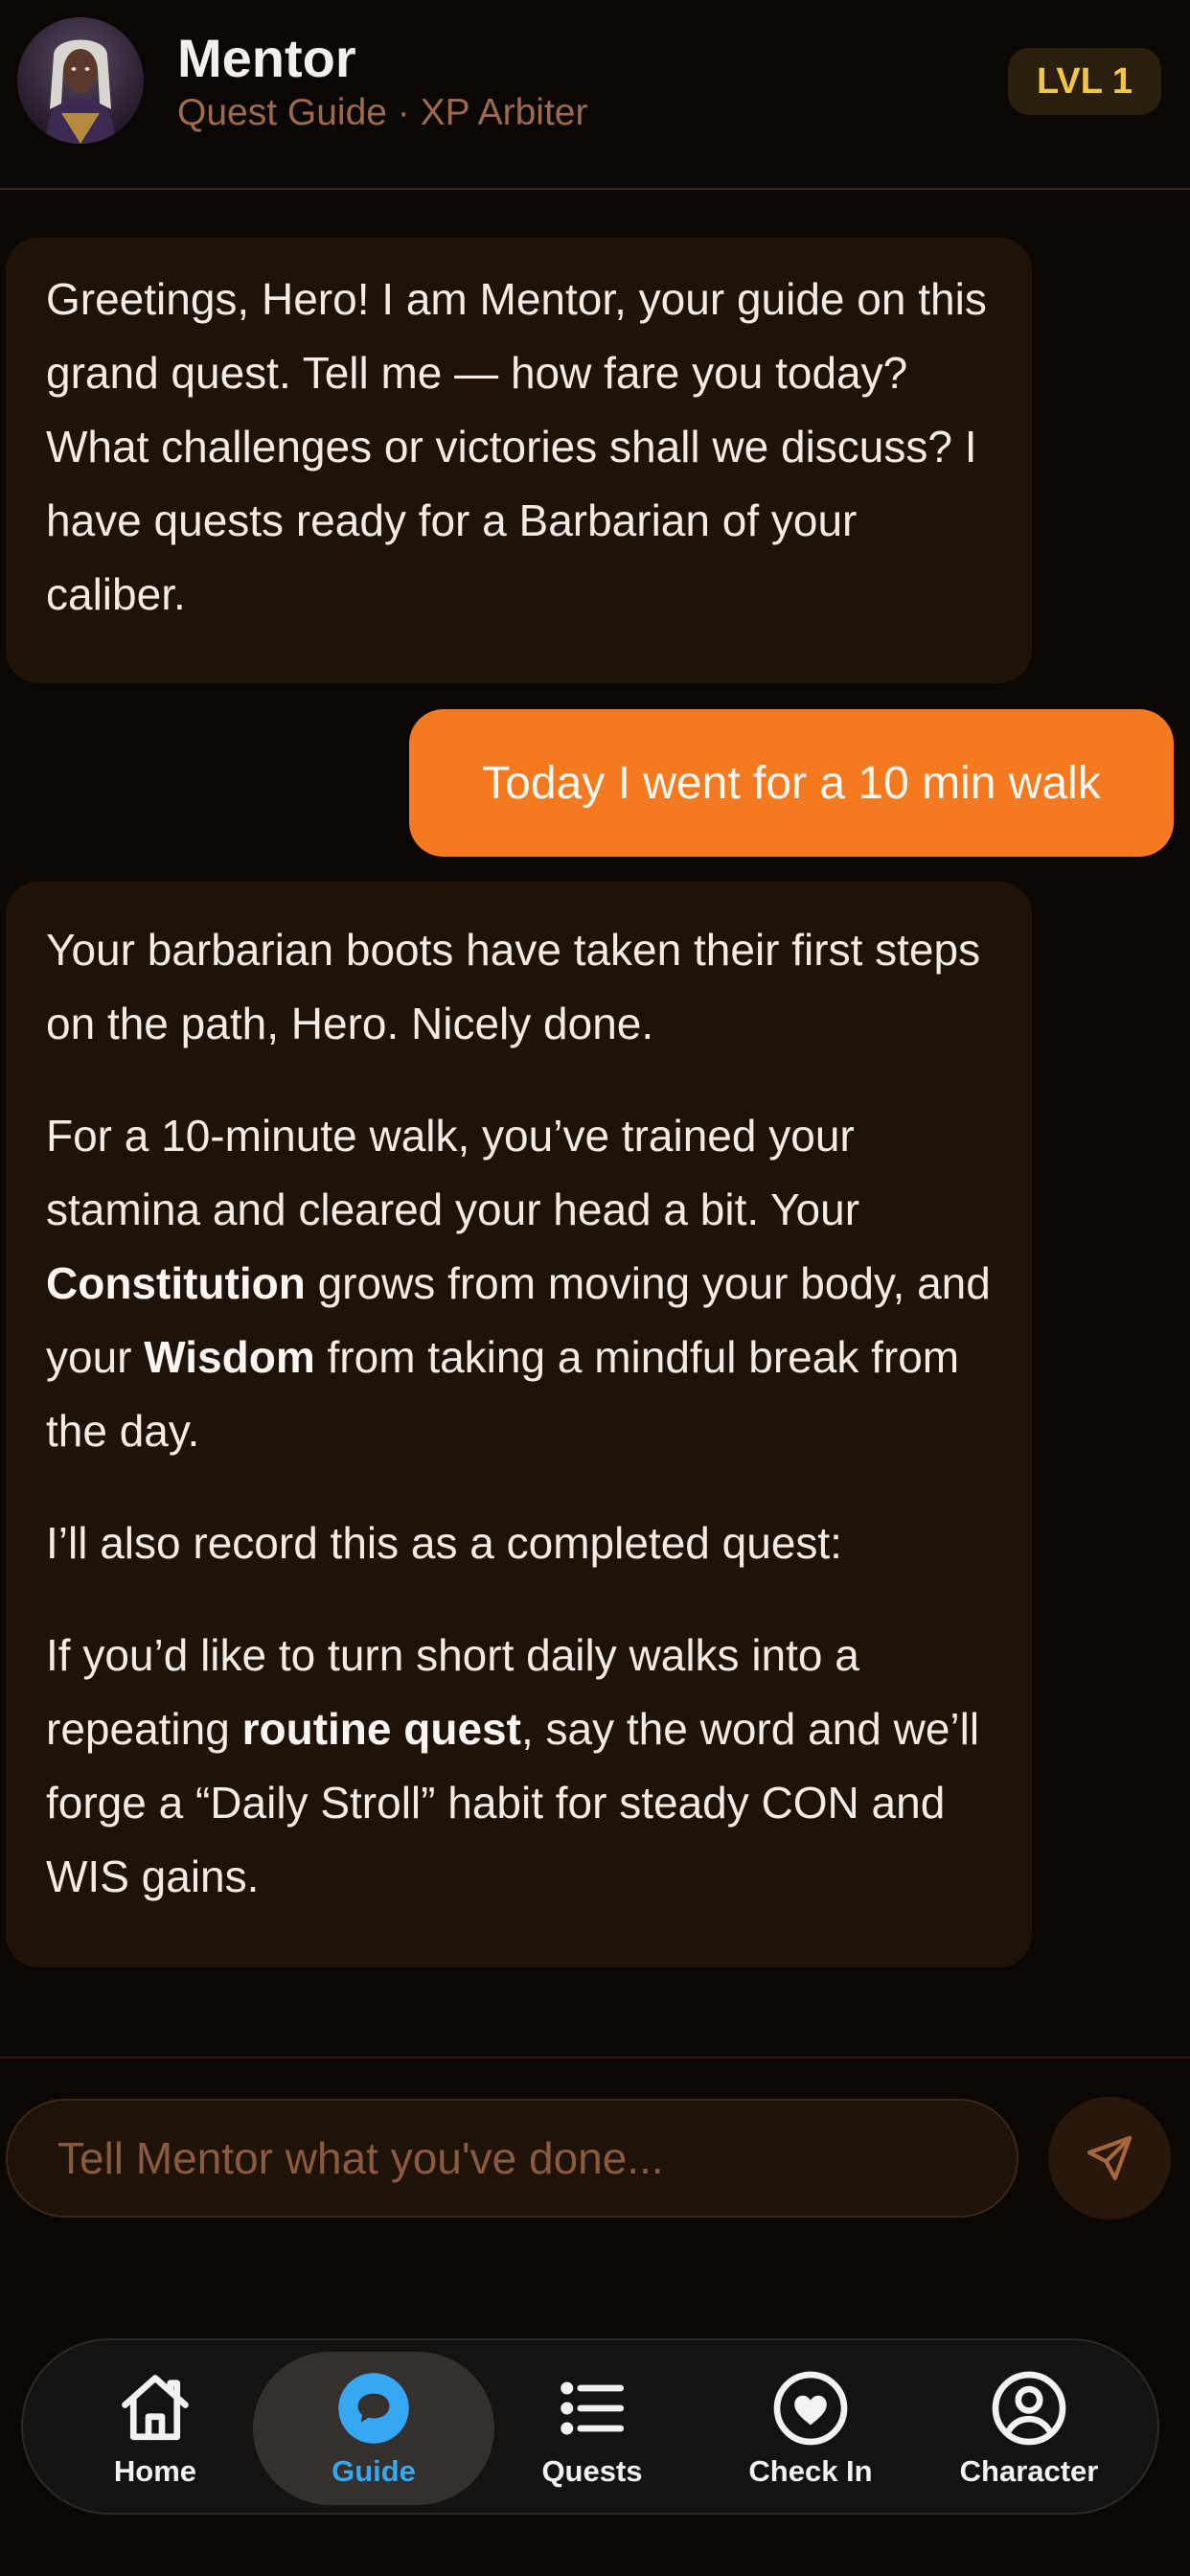 The height and width of the screenshot is (2576, 1190). I want to click on bottom-tab-bar: Home Guide Quests Check In Character, so click(590, 2426).